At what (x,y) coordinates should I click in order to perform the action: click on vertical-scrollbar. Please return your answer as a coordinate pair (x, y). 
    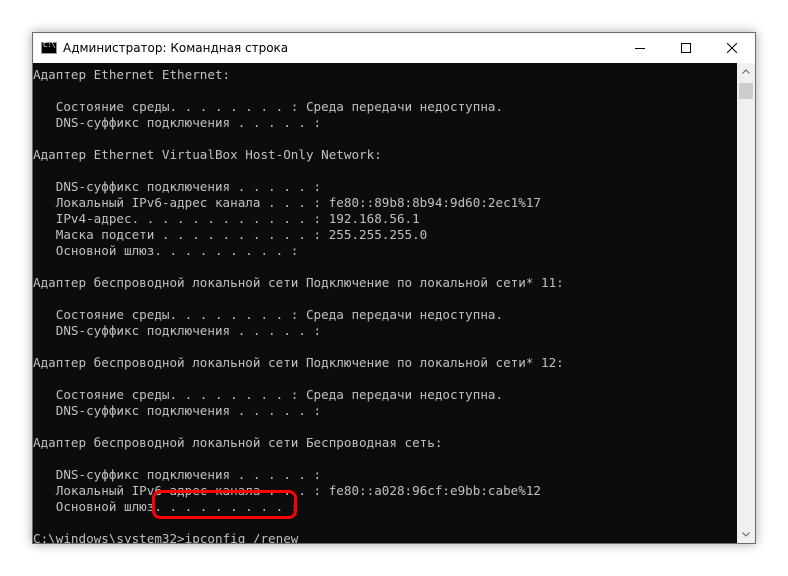
    Looking at the image, I should click on (746, 303).